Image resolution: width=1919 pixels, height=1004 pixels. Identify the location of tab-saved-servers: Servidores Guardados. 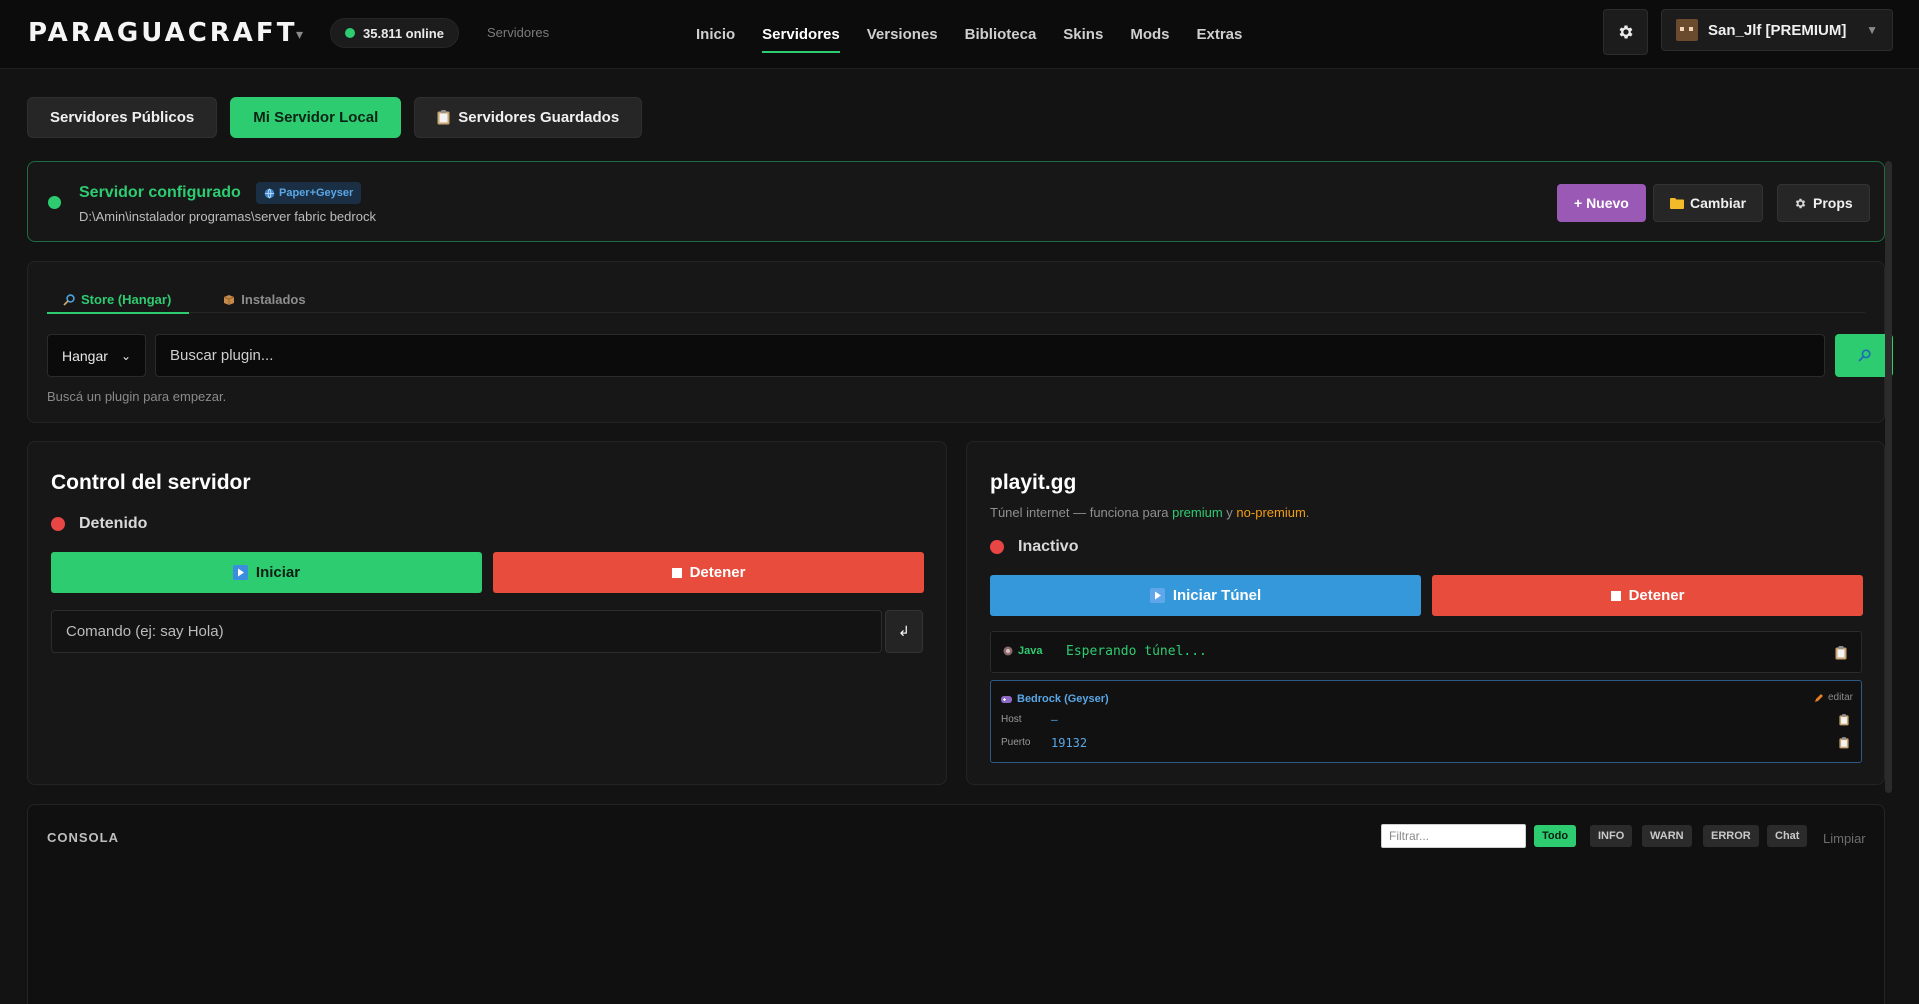
(528, 117).